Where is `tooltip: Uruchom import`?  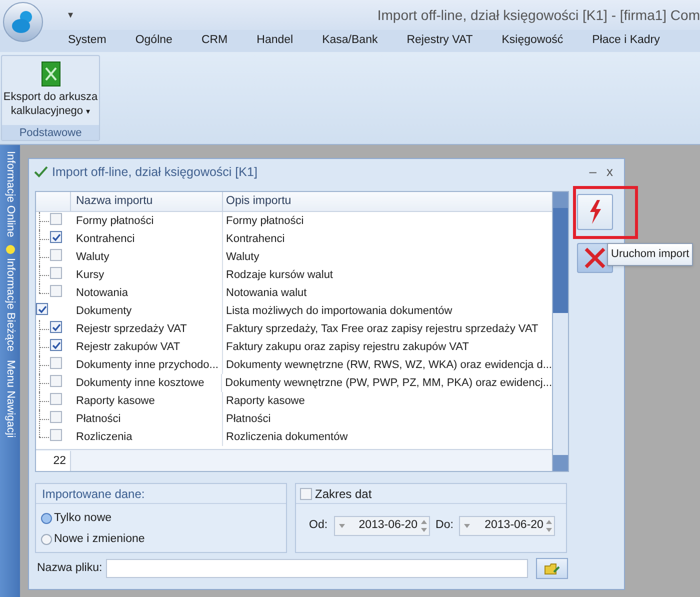
tooltip: Uruchom import is located at coordinates (650, 254).